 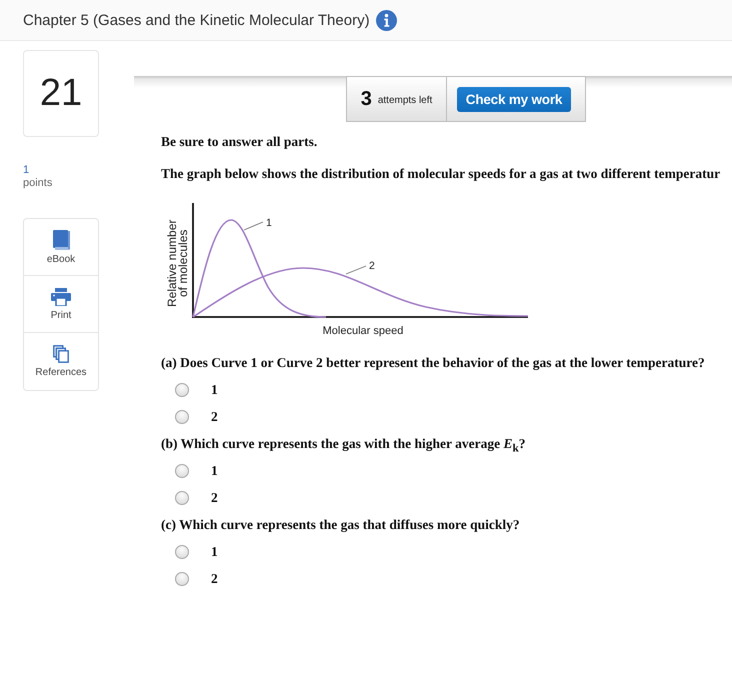 I want to click on curve-label: 1, so click(x=269, y=223).